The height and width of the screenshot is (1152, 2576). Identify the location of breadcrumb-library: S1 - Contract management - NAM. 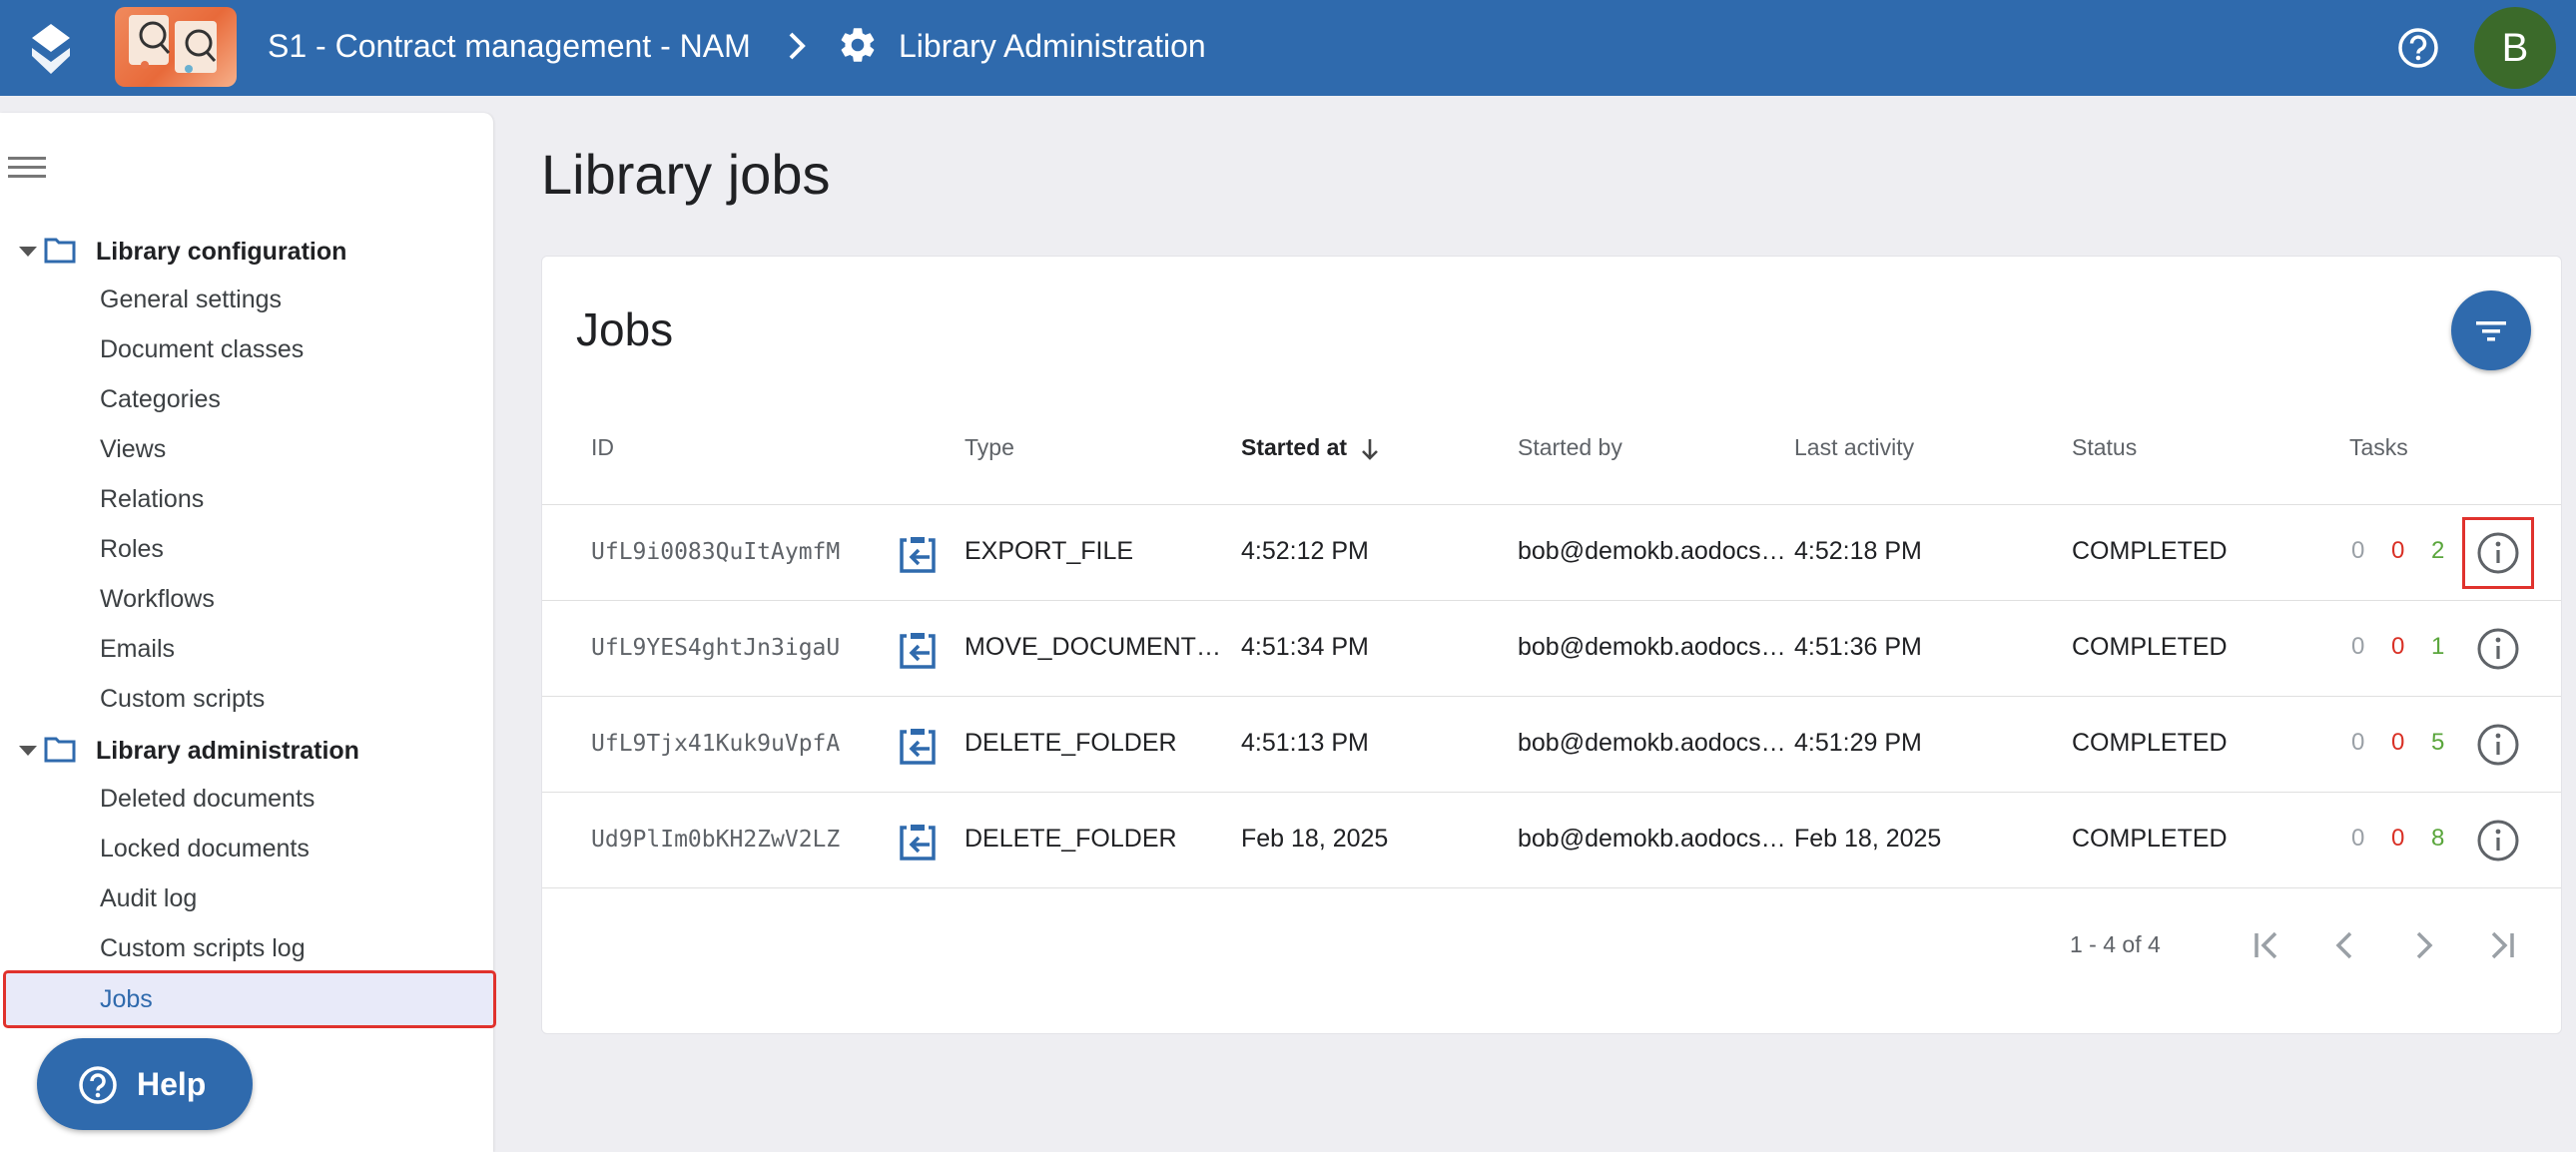
(509, 46).